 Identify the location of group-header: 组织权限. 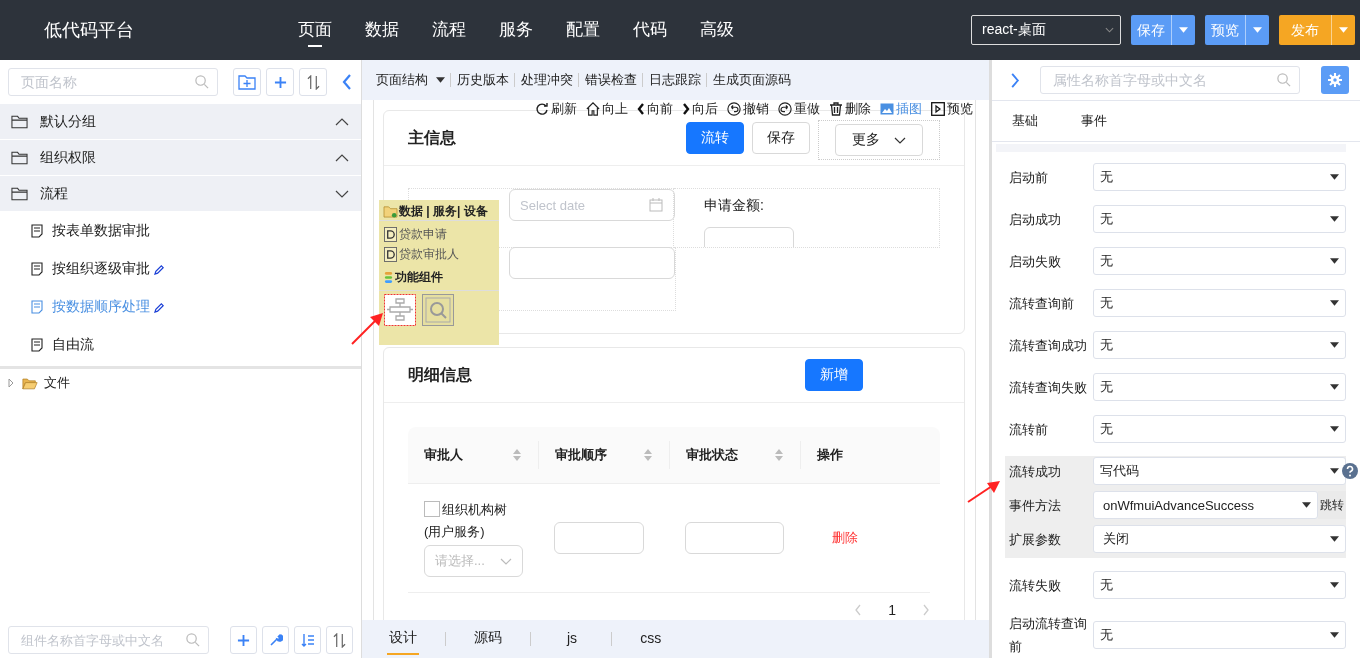
(180, 157).